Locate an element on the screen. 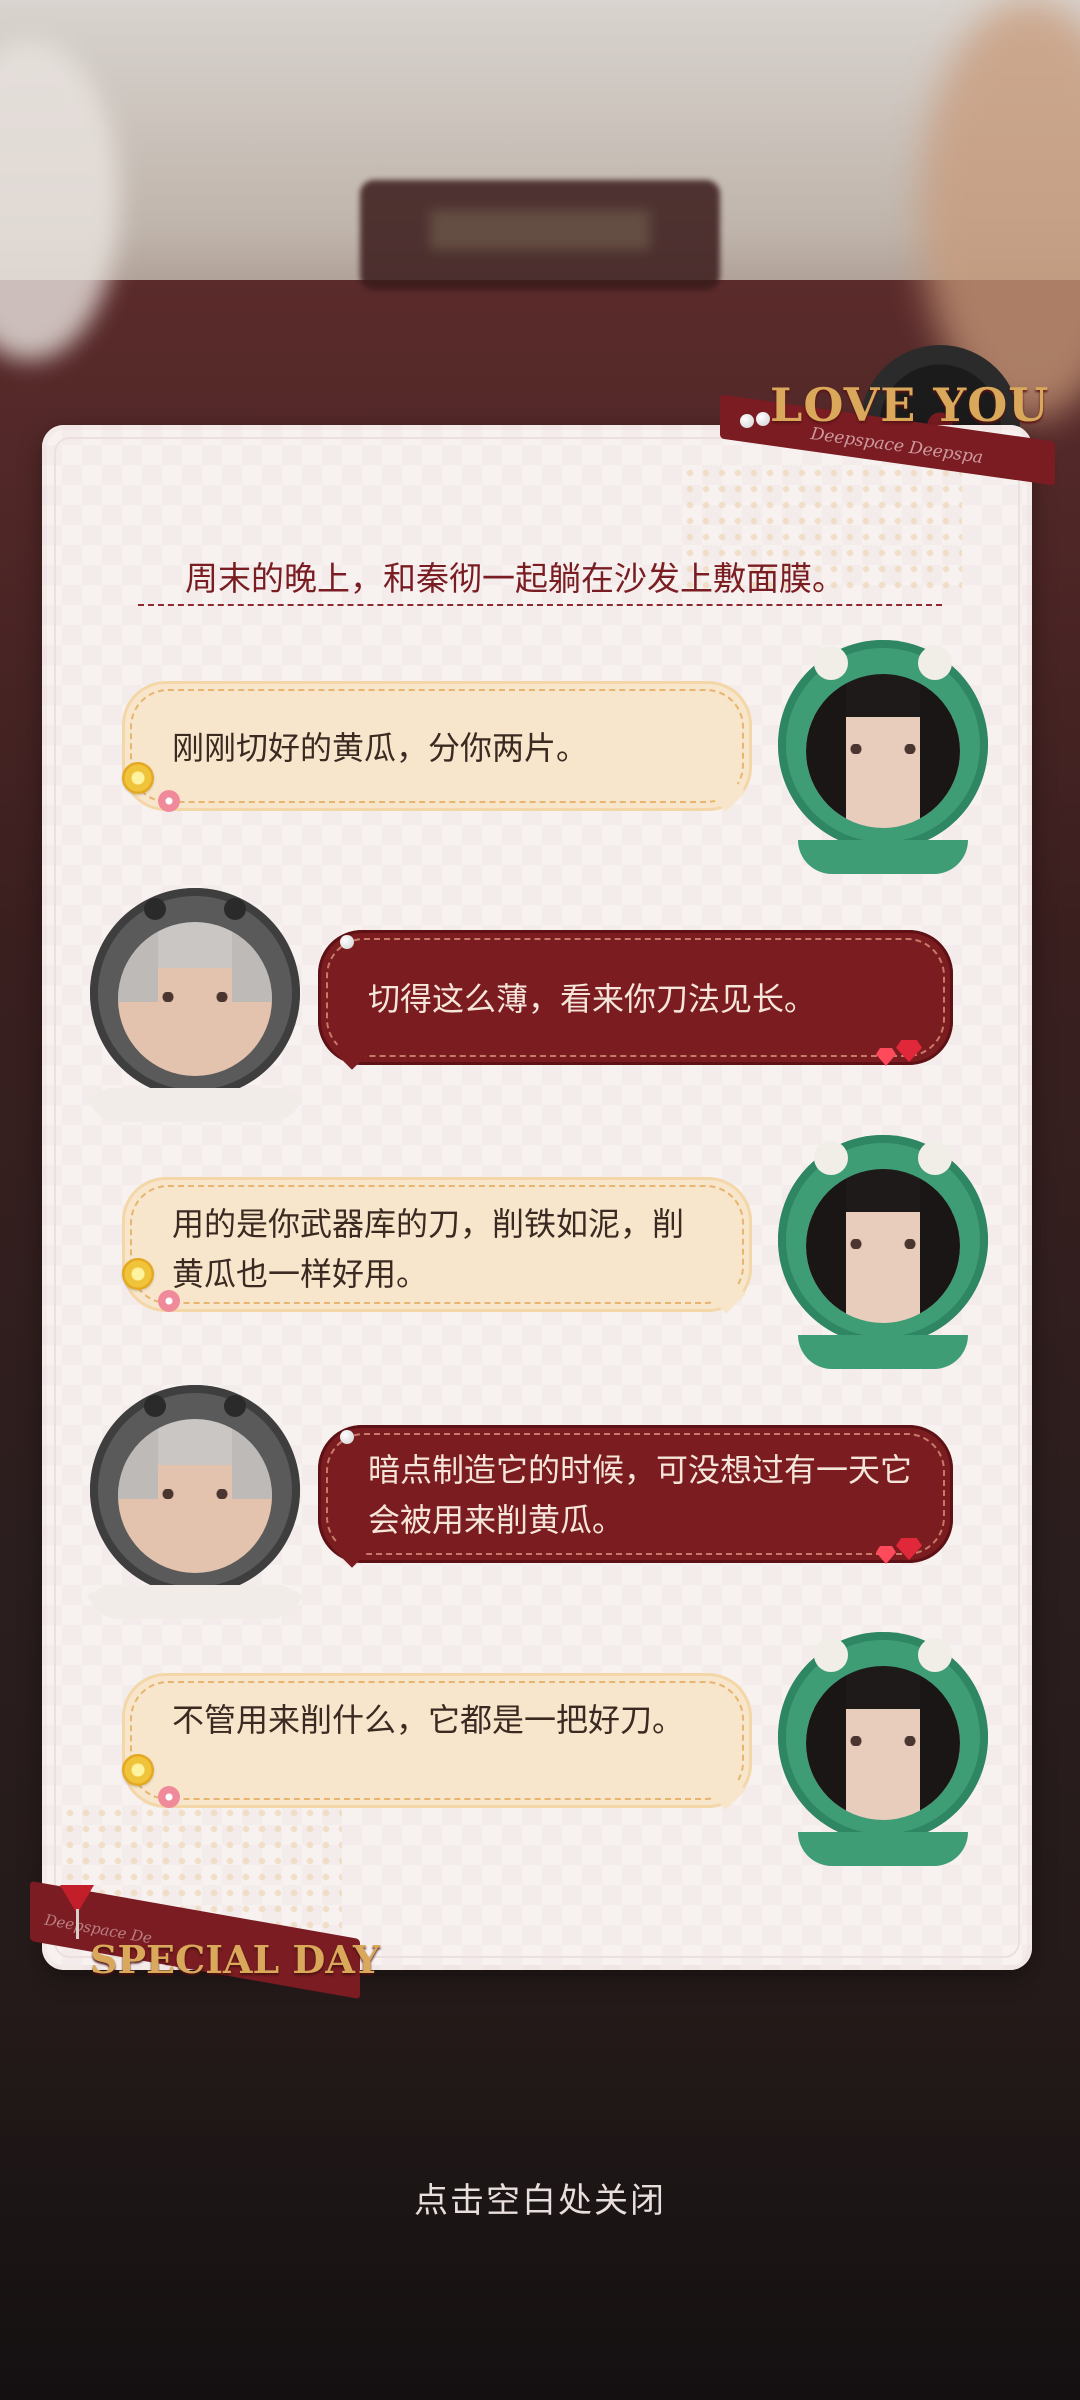  cocktail-glass-icon is located at coordinates (77, 1915).